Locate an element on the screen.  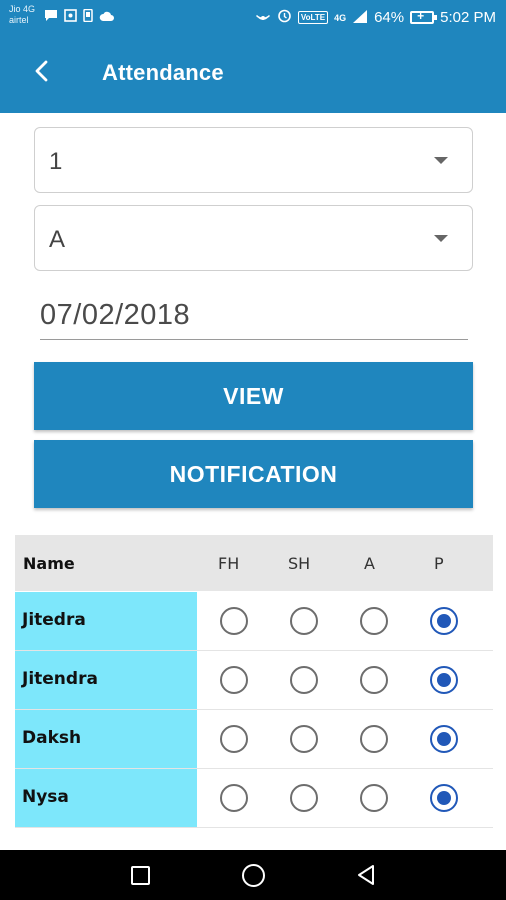
carrier-info: Jio 4G airtel is located at coordinates (22, 15).